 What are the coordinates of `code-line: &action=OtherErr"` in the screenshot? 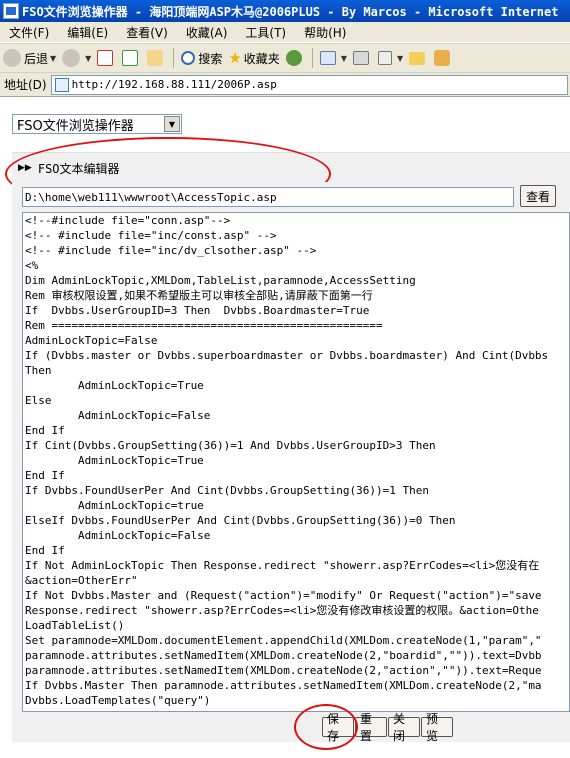 It's located at (81, 580).